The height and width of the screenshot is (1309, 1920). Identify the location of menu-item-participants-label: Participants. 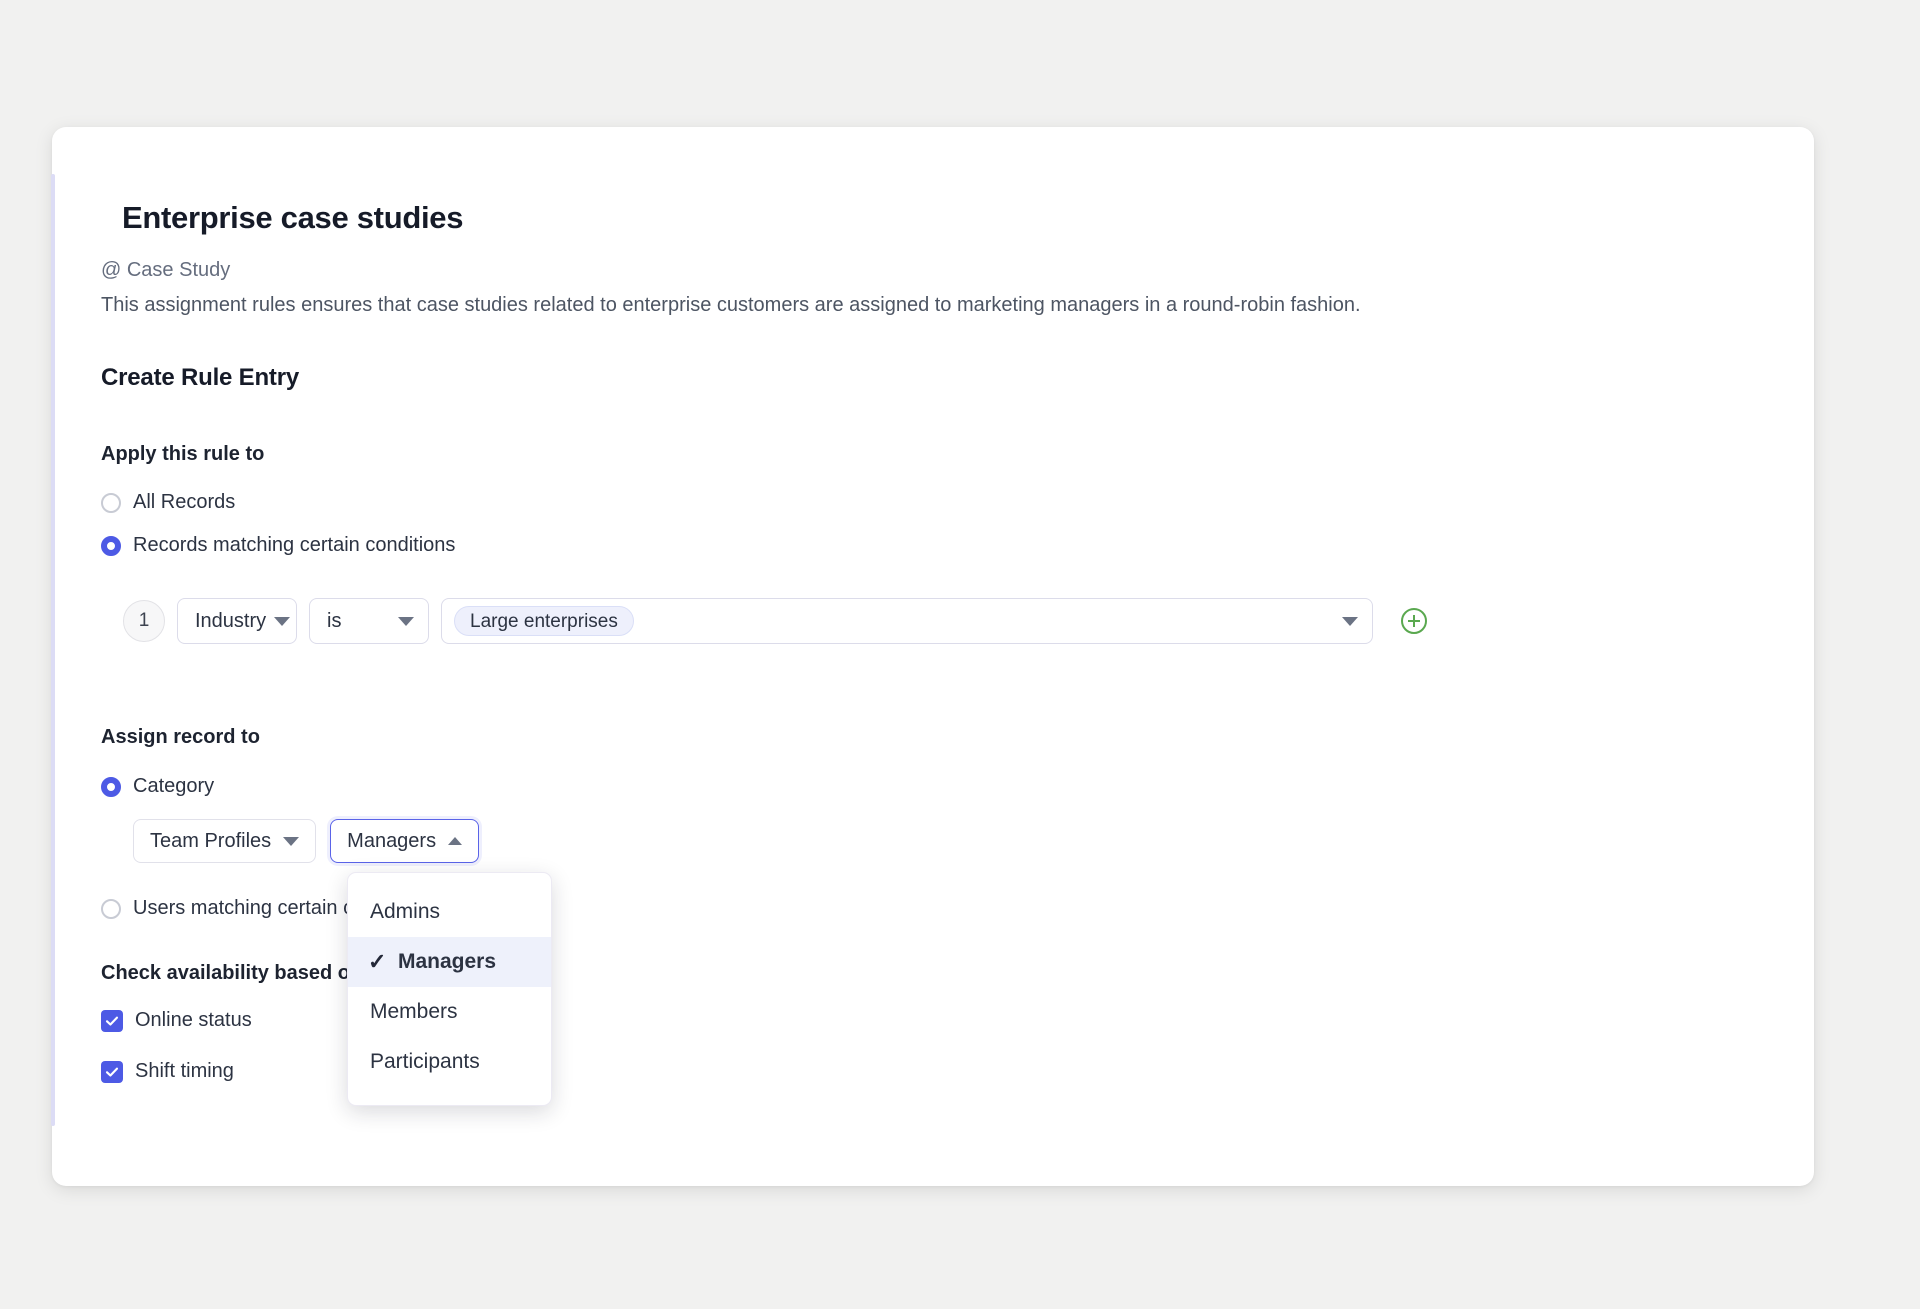
(425, 1061).